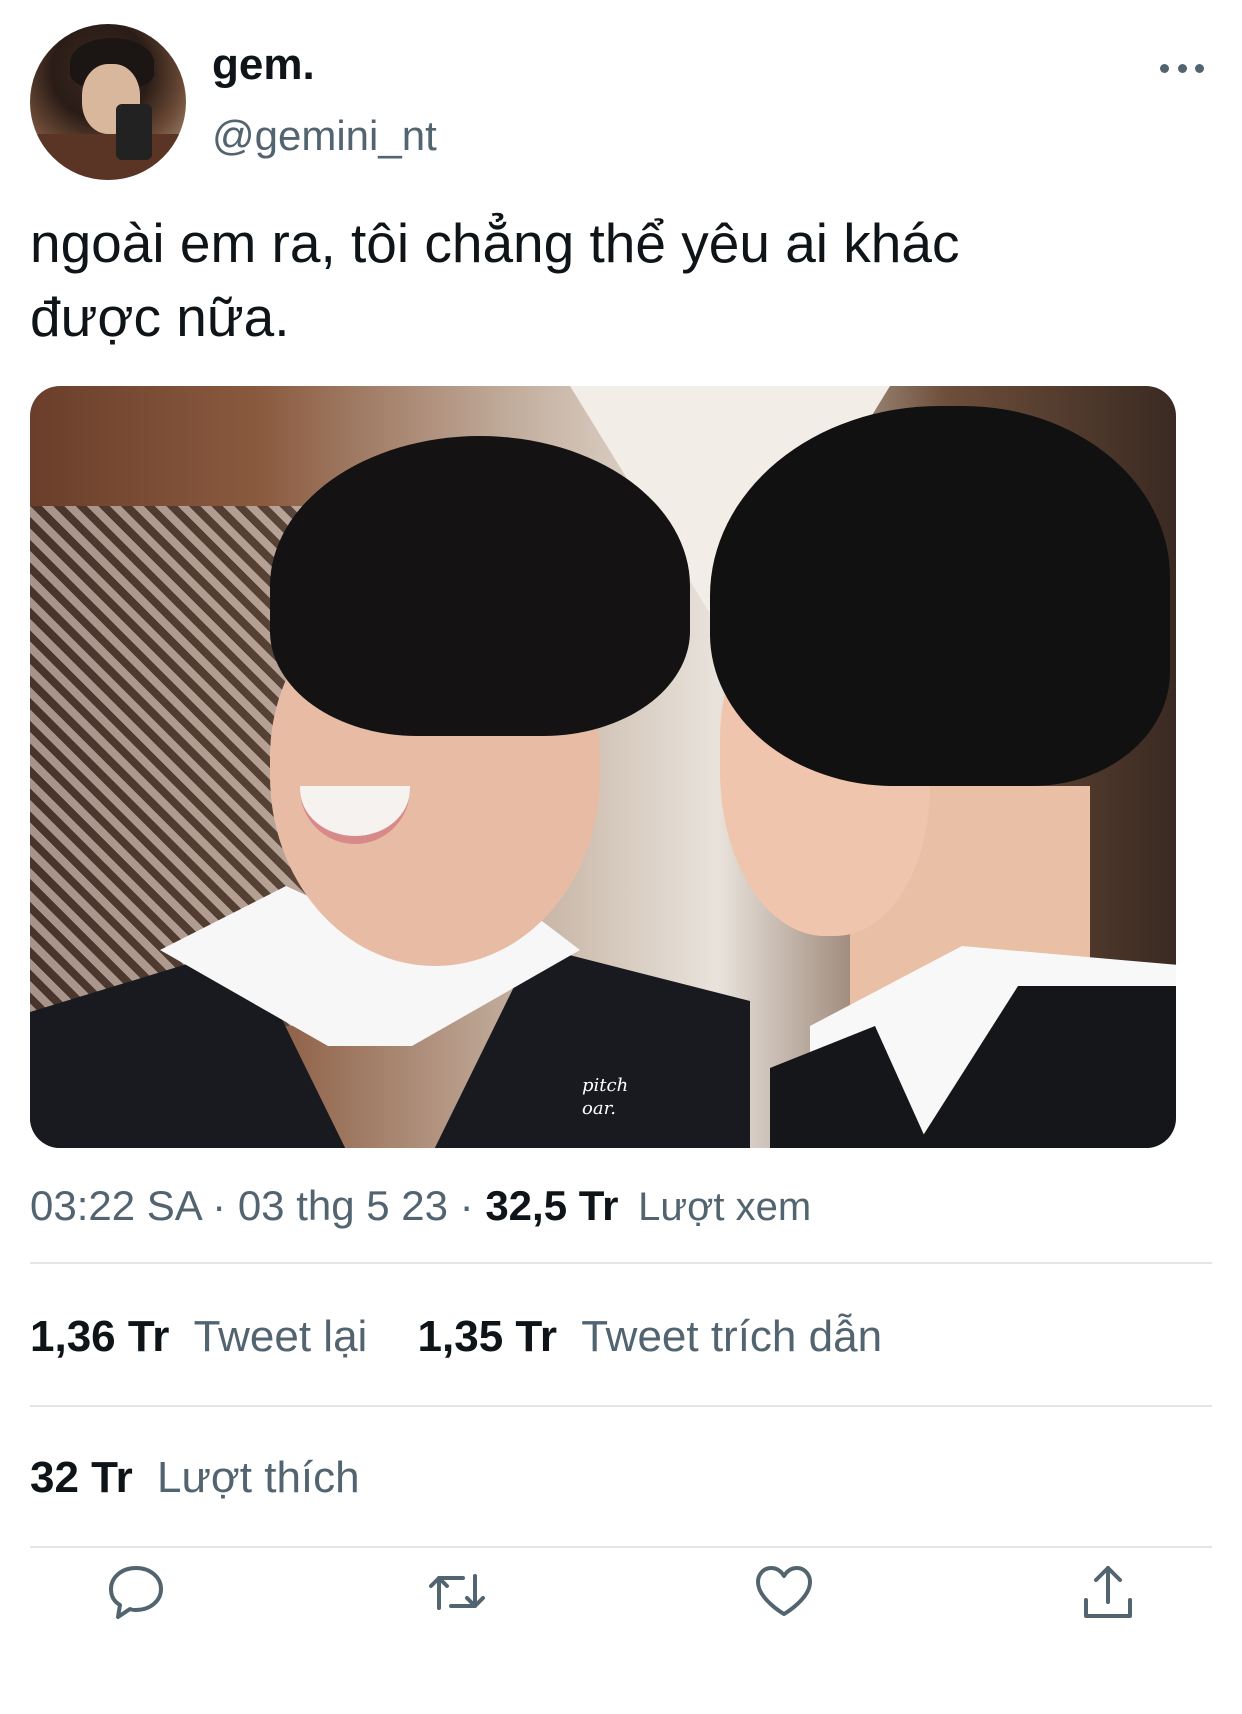 This screenshot has height=1714, width=1242. Describe the element at coordinates (324, 136) in the screenshot. I see `user-handle: @gemini_nt` at that location.